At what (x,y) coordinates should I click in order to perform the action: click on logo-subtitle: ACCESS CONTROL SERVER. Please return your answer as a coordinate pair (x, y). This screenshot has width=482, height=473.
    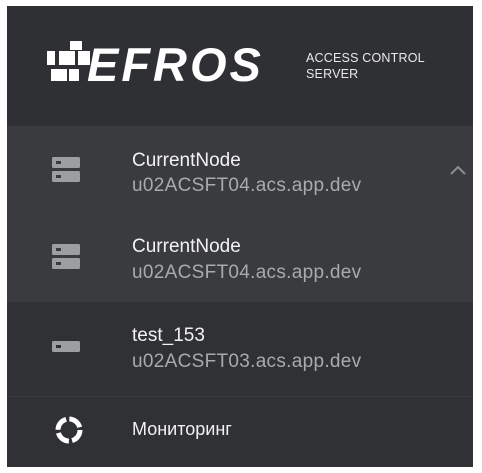
    Looking at the image, I should click on (365, 66).